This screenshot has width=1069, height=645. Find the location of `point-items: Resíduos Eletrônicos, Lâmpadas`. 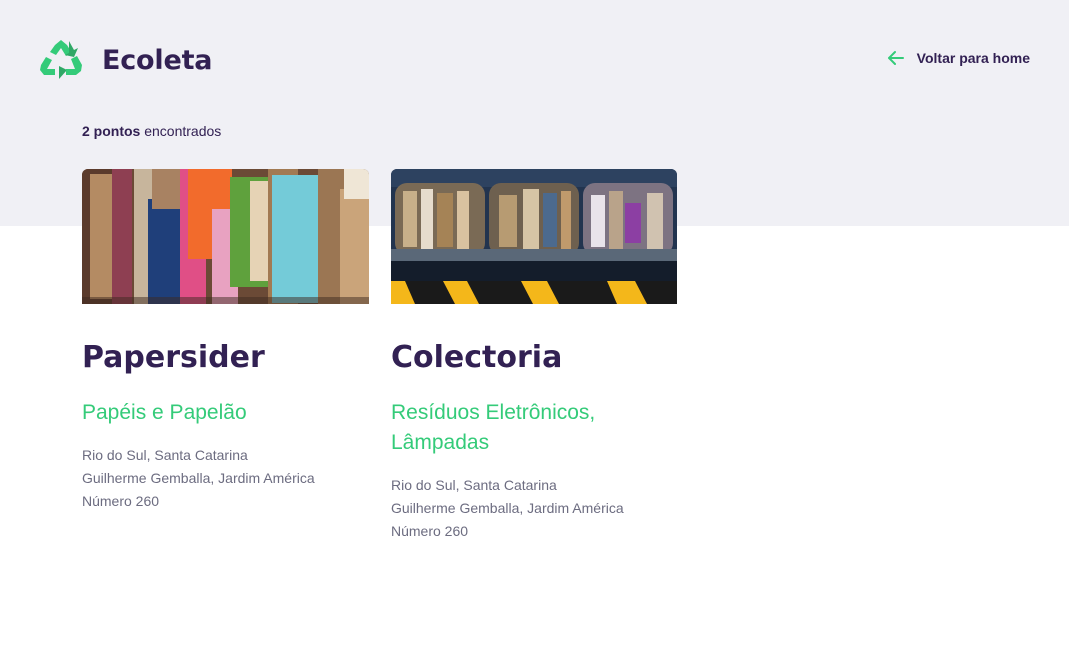

point-items: Resíduos Eletrônicos, Lâmpadas is located at coordinates (493, 427).